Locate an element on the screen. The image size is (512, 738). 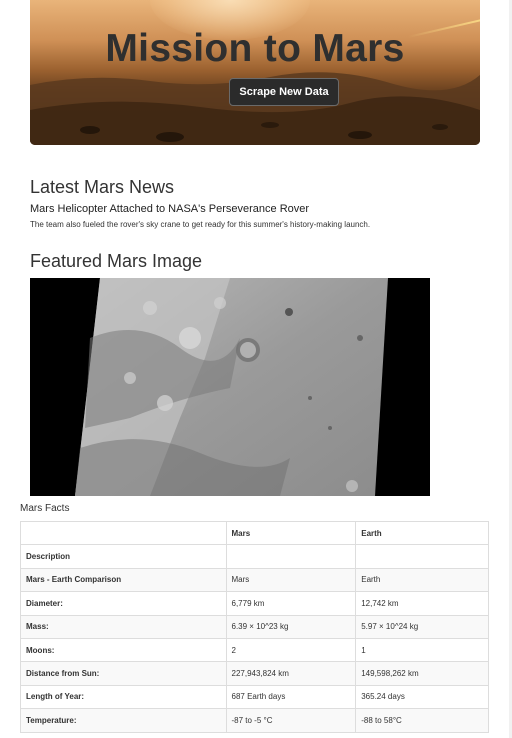
table-header-cell is located at coordinates (123, 533).